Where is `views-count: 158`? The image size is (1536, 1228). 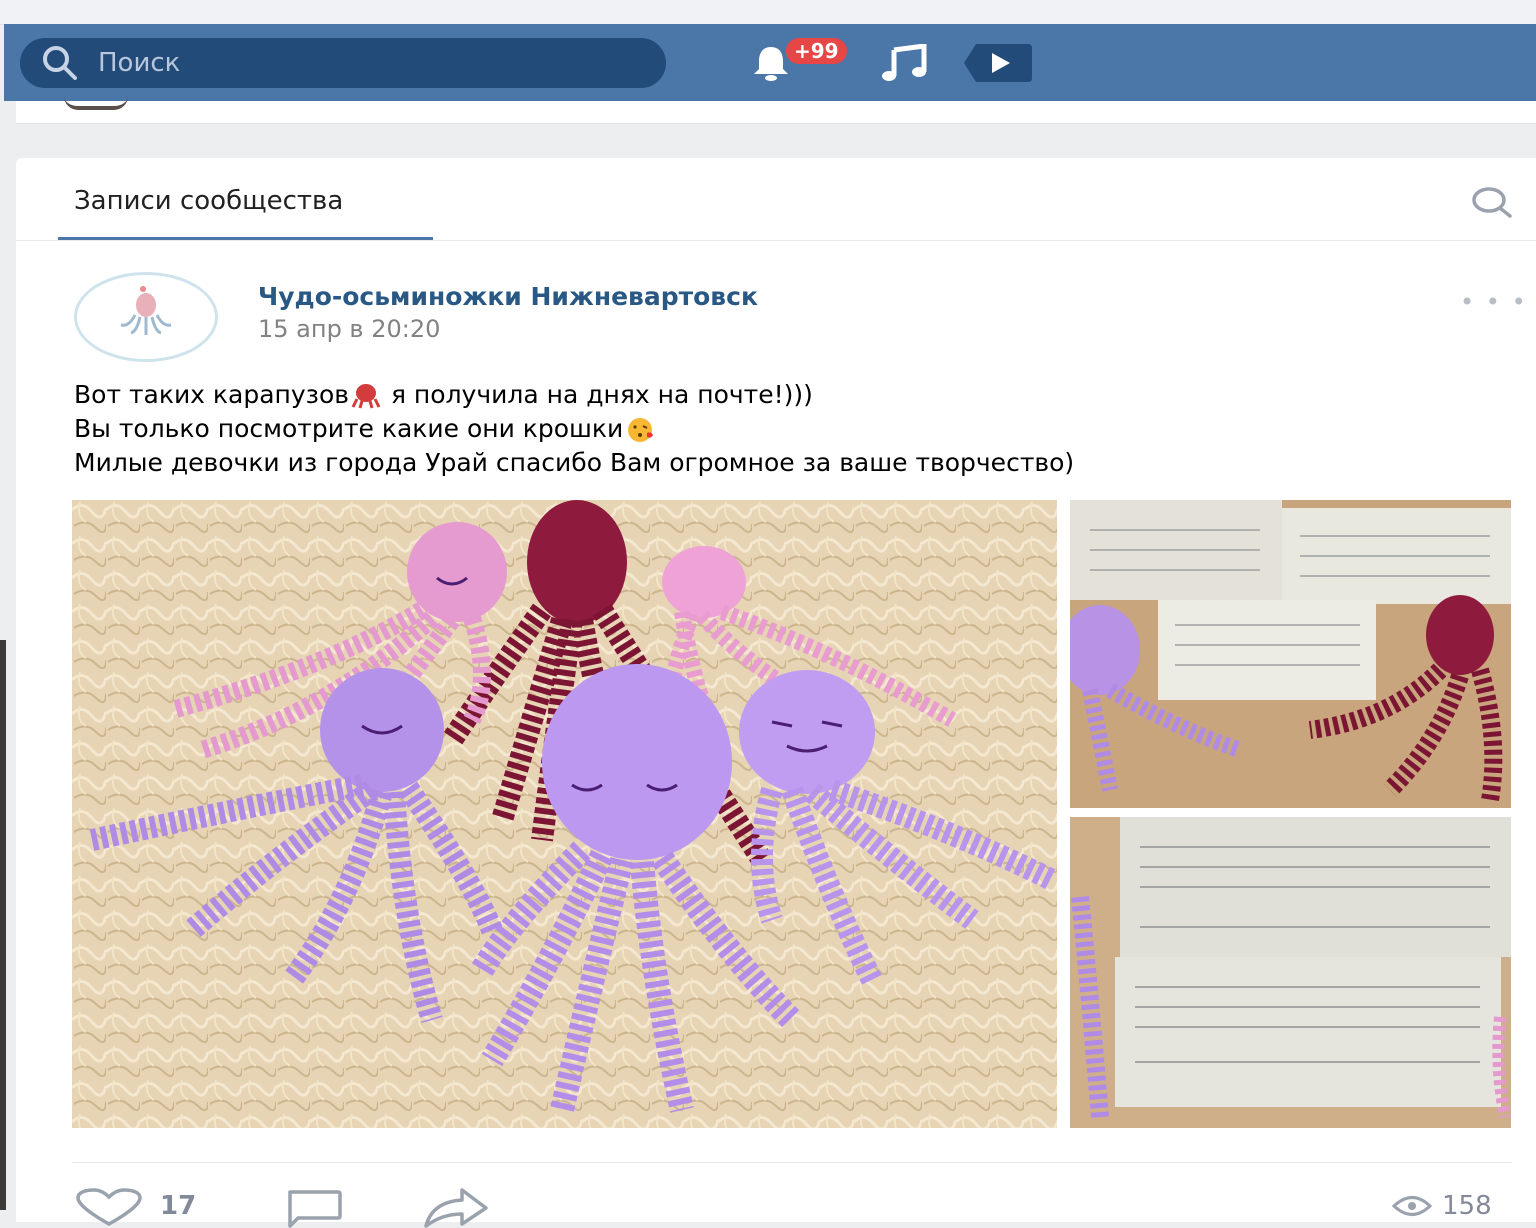 views-count: 158 is located at coordinates (1467, 1206).